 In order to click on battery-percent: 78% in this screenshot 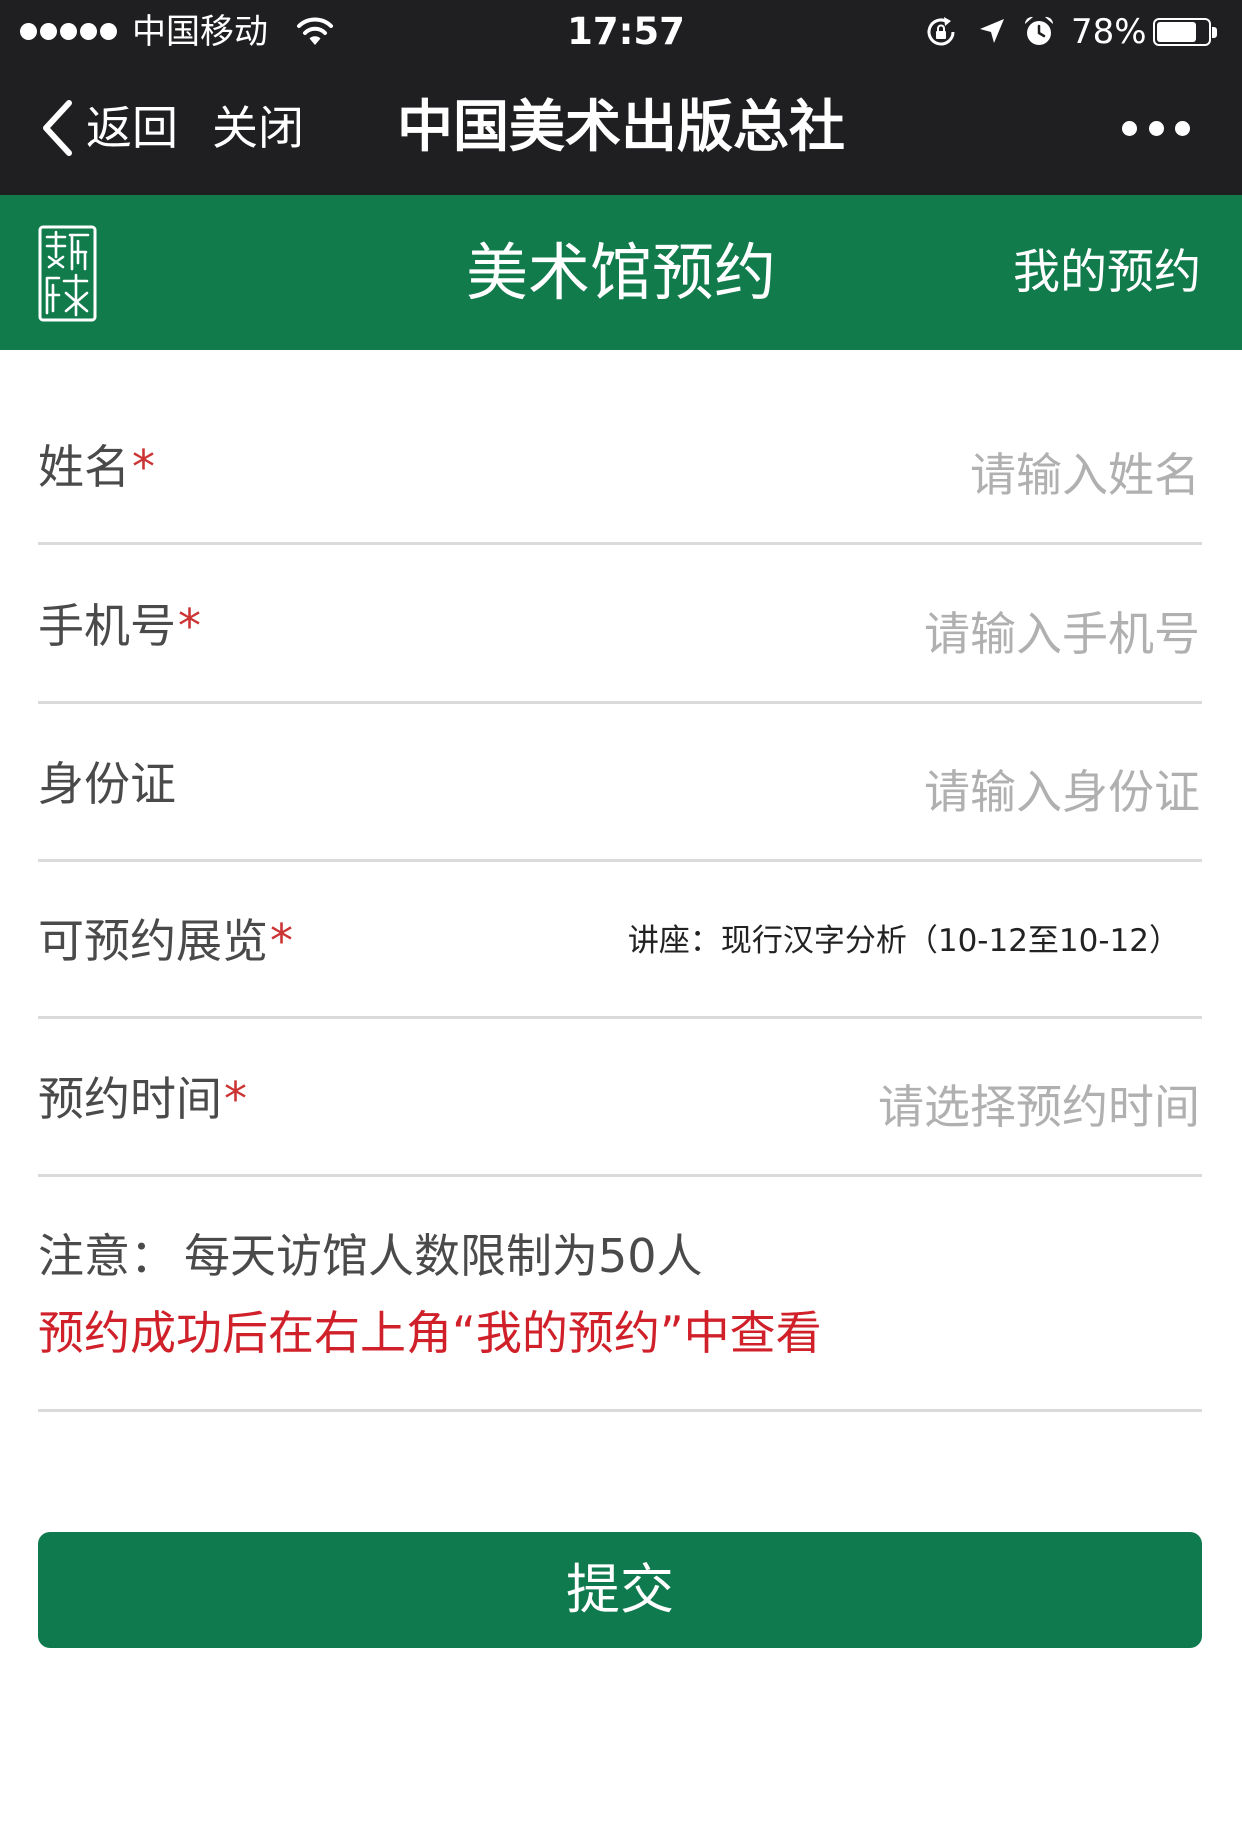, I will do `click(1109, 32)`.